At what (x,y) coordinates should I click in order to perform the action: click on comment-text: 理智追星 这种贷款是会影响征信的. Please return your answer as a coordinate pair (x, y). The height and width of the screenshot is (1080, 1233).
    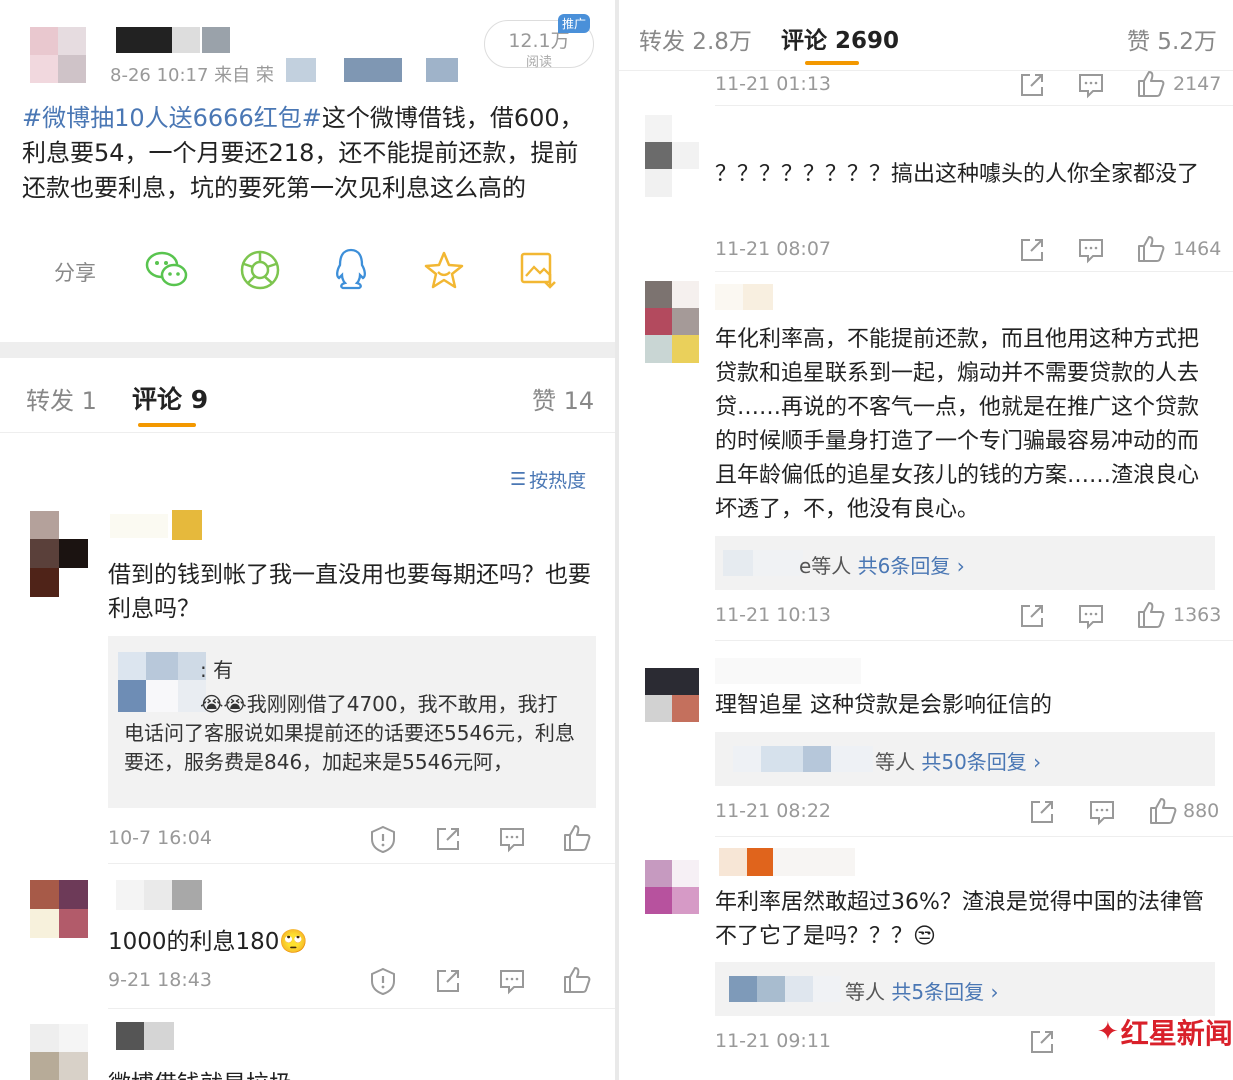
    Looking at the image, I should click on (883, 705).